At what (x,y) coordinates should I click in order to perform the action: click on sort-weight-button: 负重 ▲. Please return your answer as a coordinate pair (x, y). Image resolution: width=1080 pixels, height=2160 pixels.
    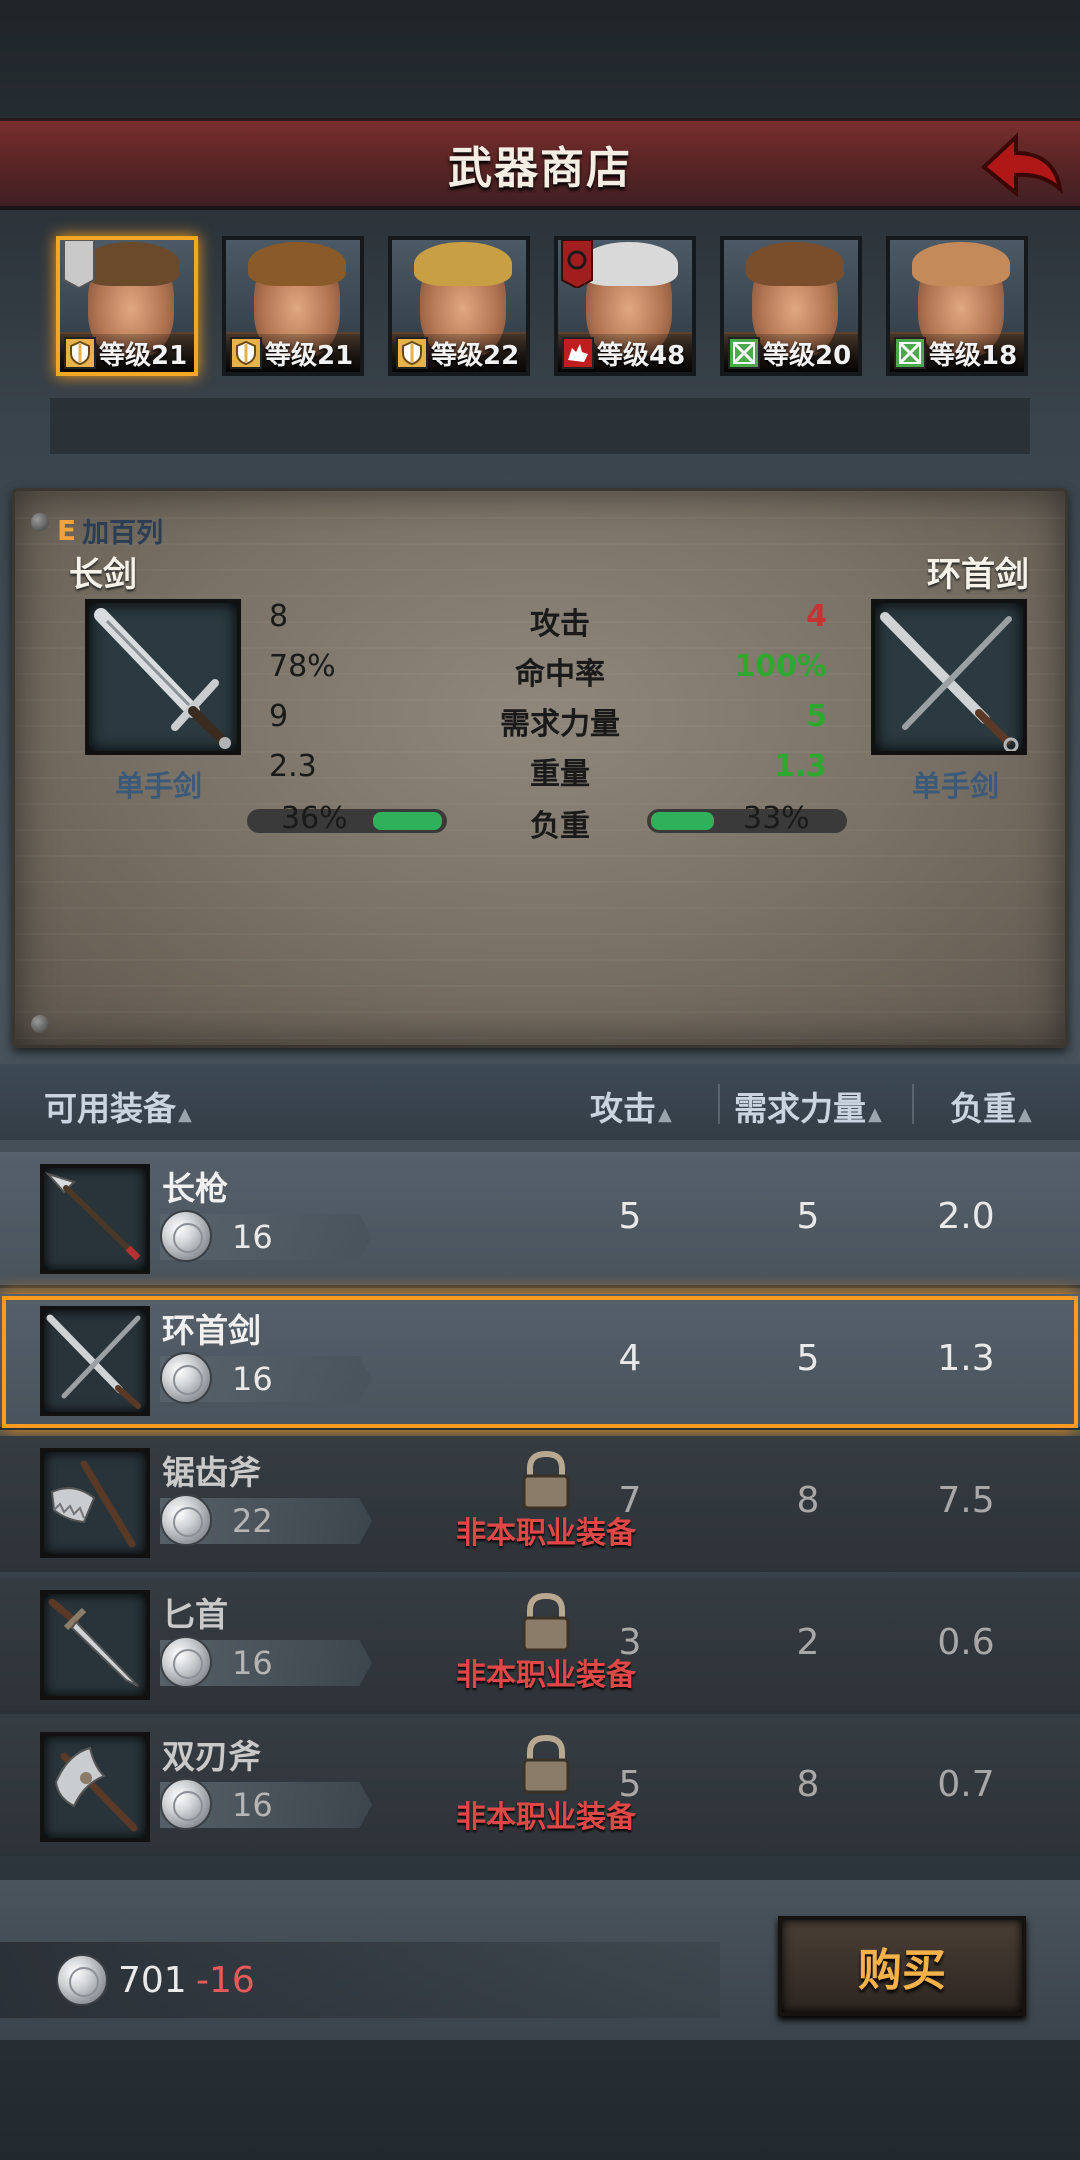
    Looking at the image, I should click on (991, 1106).